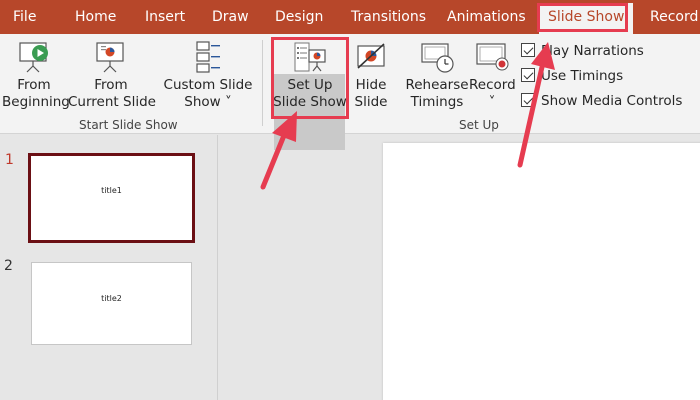 The height and width of the screenshot is (400, 700). Describe the element at coordinates (536, 105) in the screenshot. I see `arrow-to-slide-show-tab` at that location.